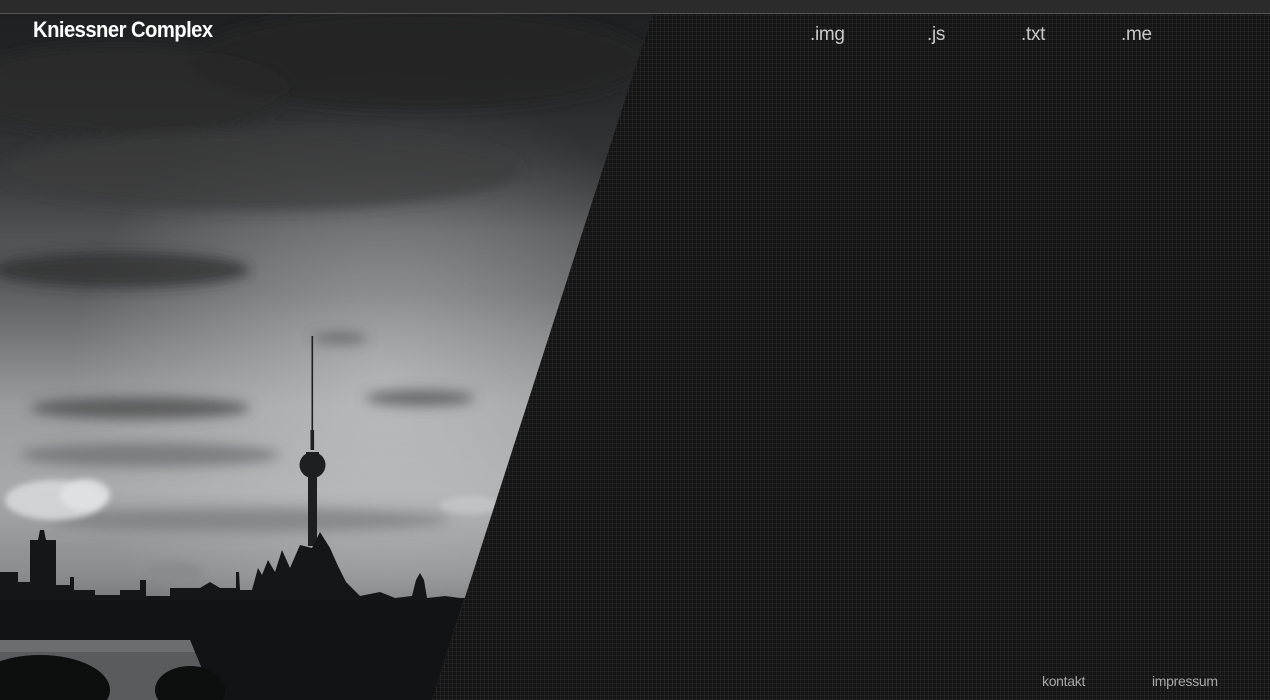  What do you see at coordinates (827, 35) in the screenshot?
I see `nav-link-img: .img` at bounding box center [827, 35].